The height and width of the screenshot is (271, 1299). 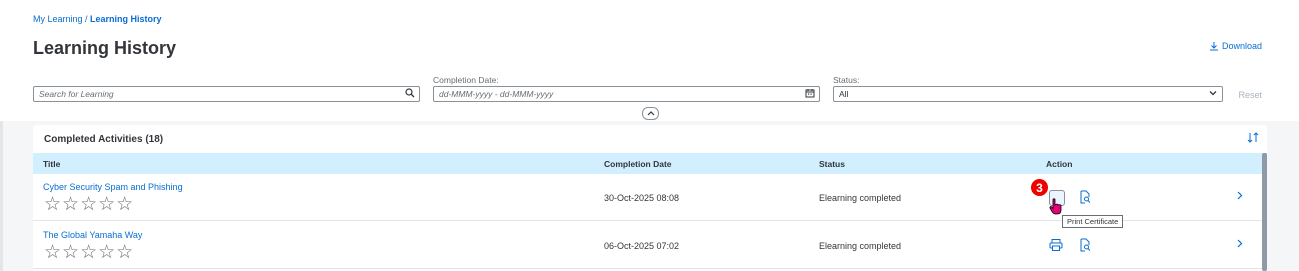 What do you see at coordinates (846, 80) in the screenshot?
I see `status-label: Status:` at bounding box center [846, 80].